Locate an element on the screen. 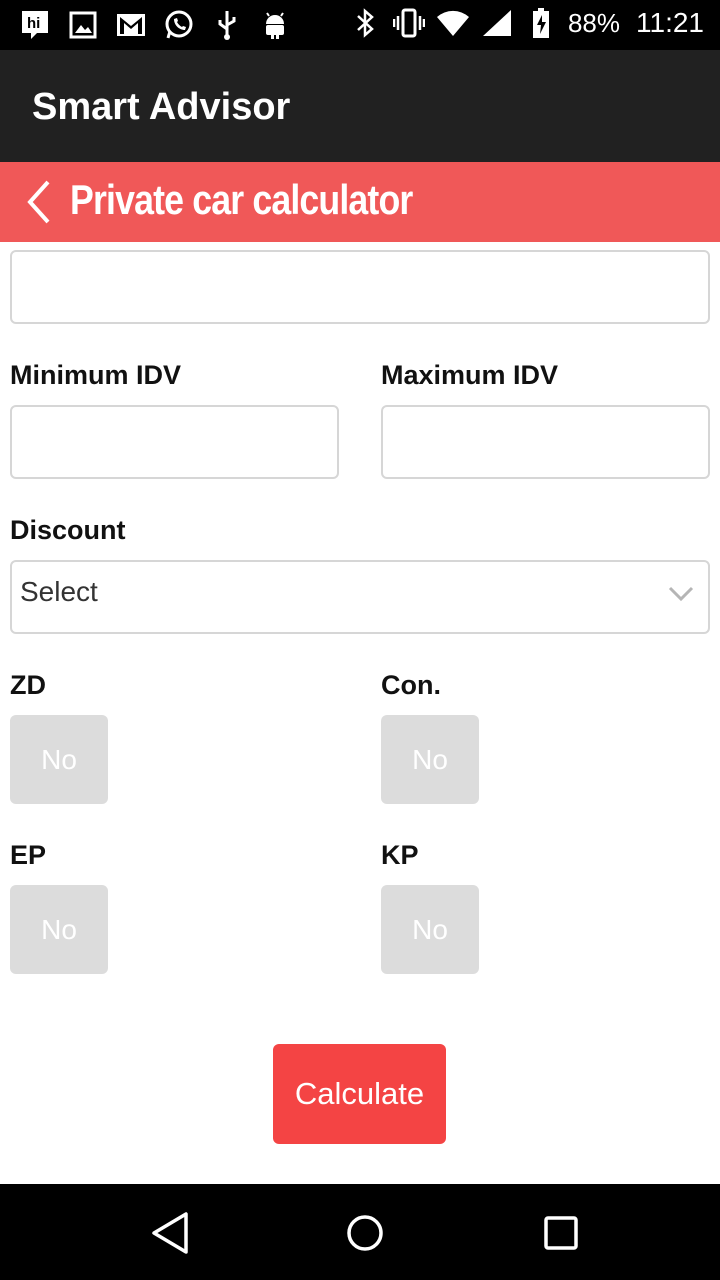 This screenshot has width=720, height=1280. navigation-bar is located at coordinates (360, 1232).